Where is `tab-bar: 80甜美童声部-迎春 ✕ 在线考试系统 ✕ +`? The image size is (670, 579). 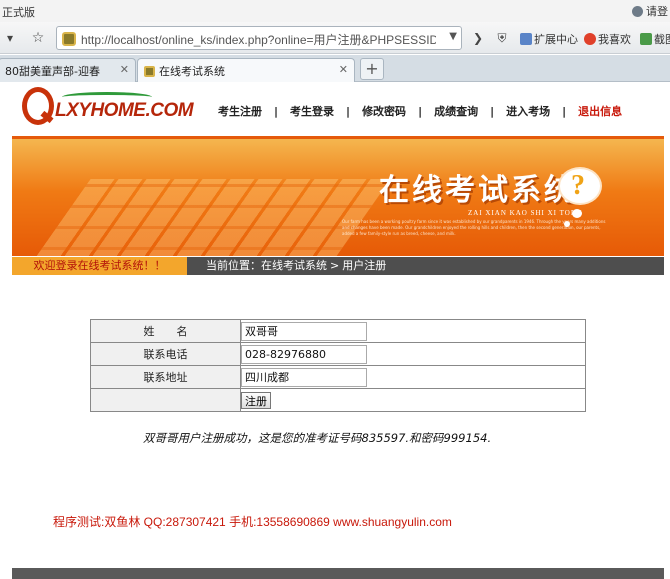
tab-bar: 80甜美童声部-迎春 ✕ 在线考试系统 ✕ + is located at coordinates (335, 68).